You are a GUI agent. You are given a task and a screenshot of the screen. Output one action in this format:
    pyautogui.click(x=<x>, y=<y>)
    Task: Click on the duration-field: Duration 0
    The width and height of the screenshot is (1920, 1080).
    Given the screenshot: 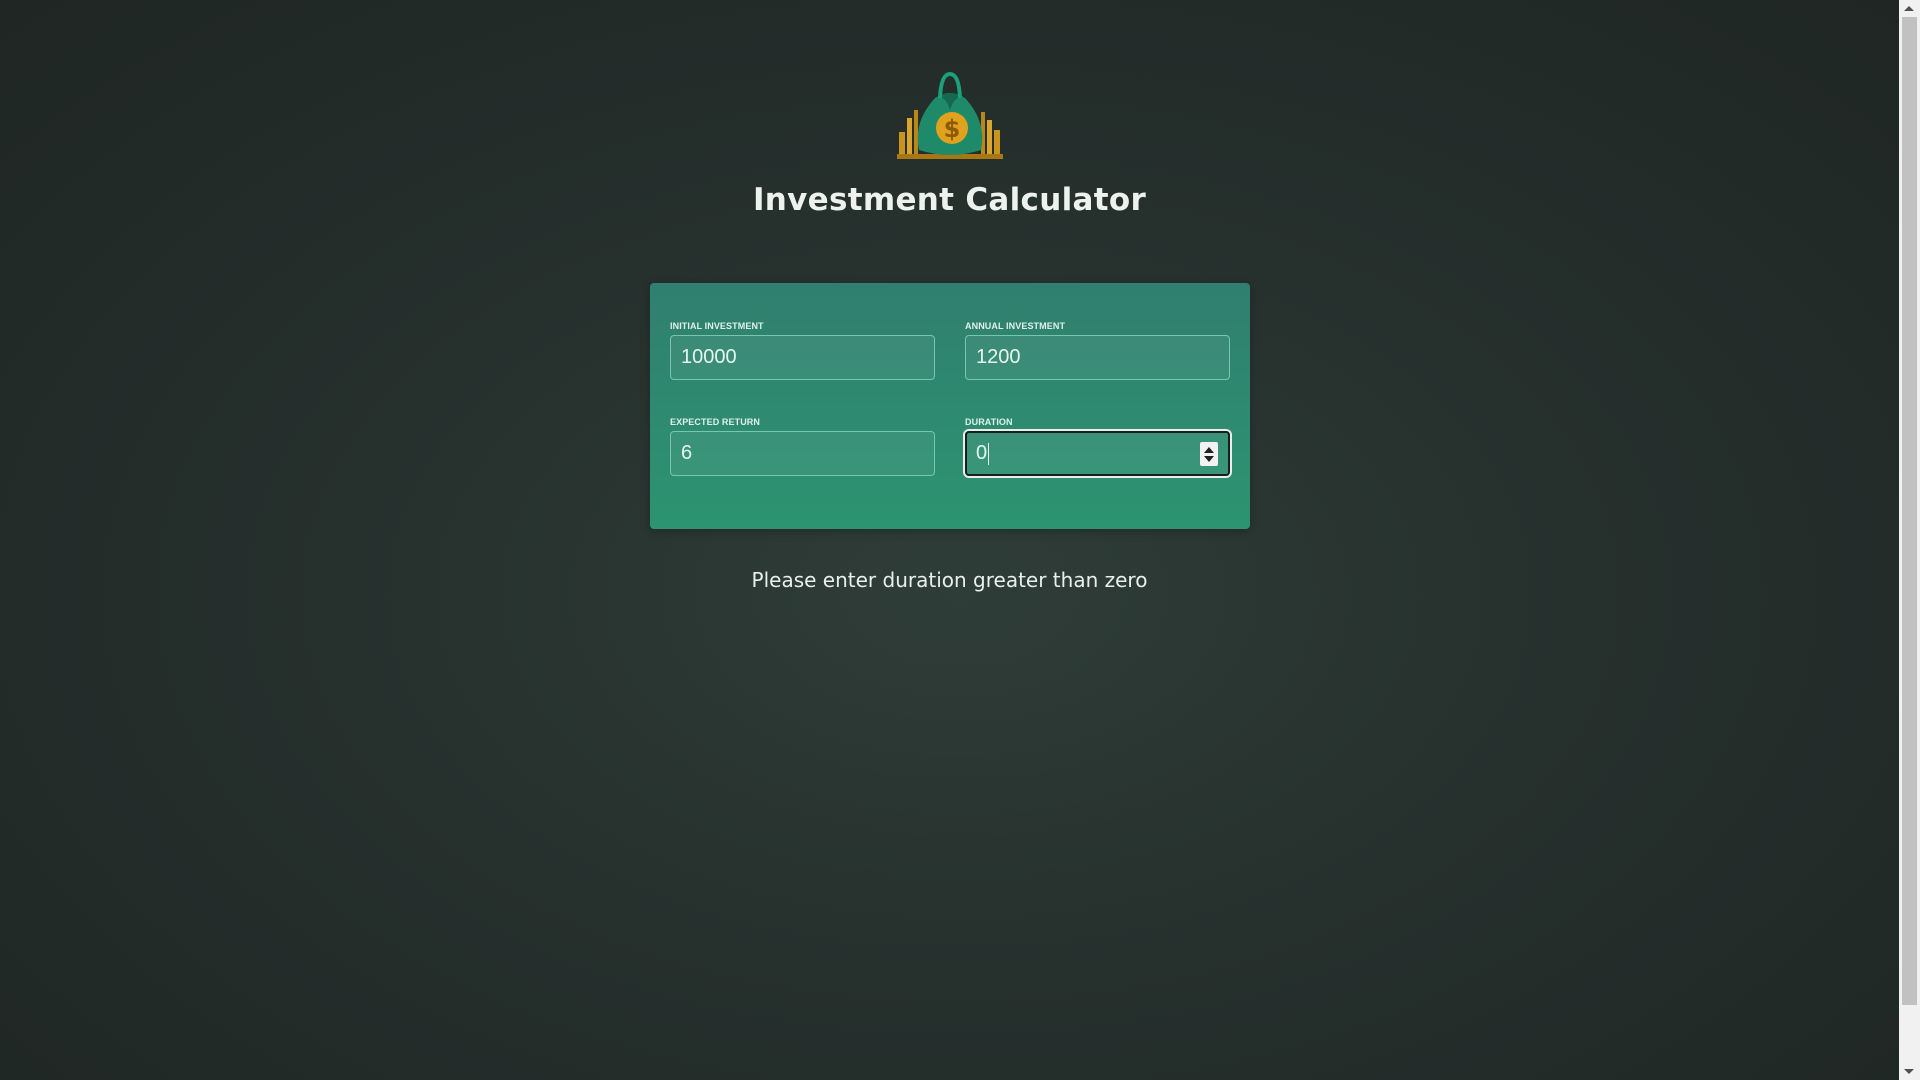 What is the action you would take?
    pyautogui.click(x=1097, y=446)
    